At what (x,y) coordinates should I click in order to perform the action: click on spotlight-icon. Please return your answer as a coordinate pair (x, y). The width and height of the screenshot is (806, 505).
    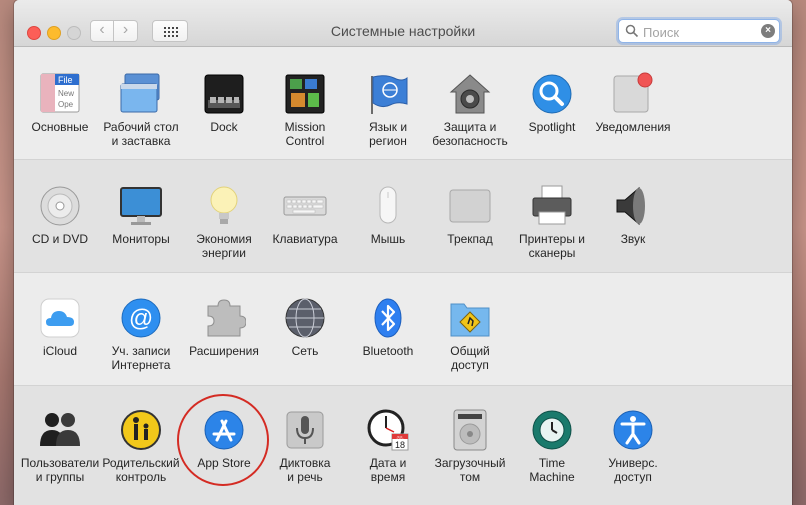
    Looking at the image, I should click on (552, 94).